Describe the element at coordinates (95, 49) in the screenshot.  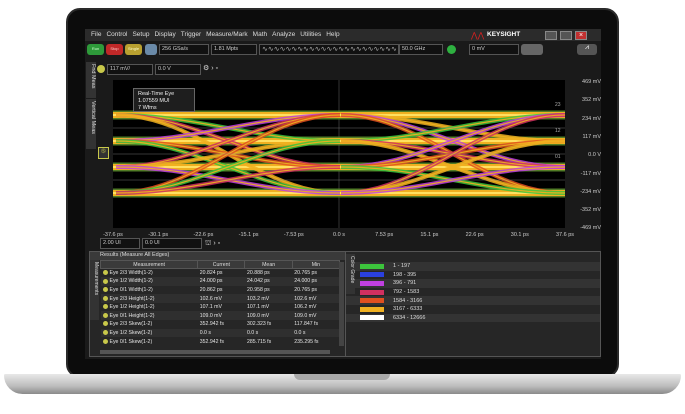
I see `run-button: Run` at that location.